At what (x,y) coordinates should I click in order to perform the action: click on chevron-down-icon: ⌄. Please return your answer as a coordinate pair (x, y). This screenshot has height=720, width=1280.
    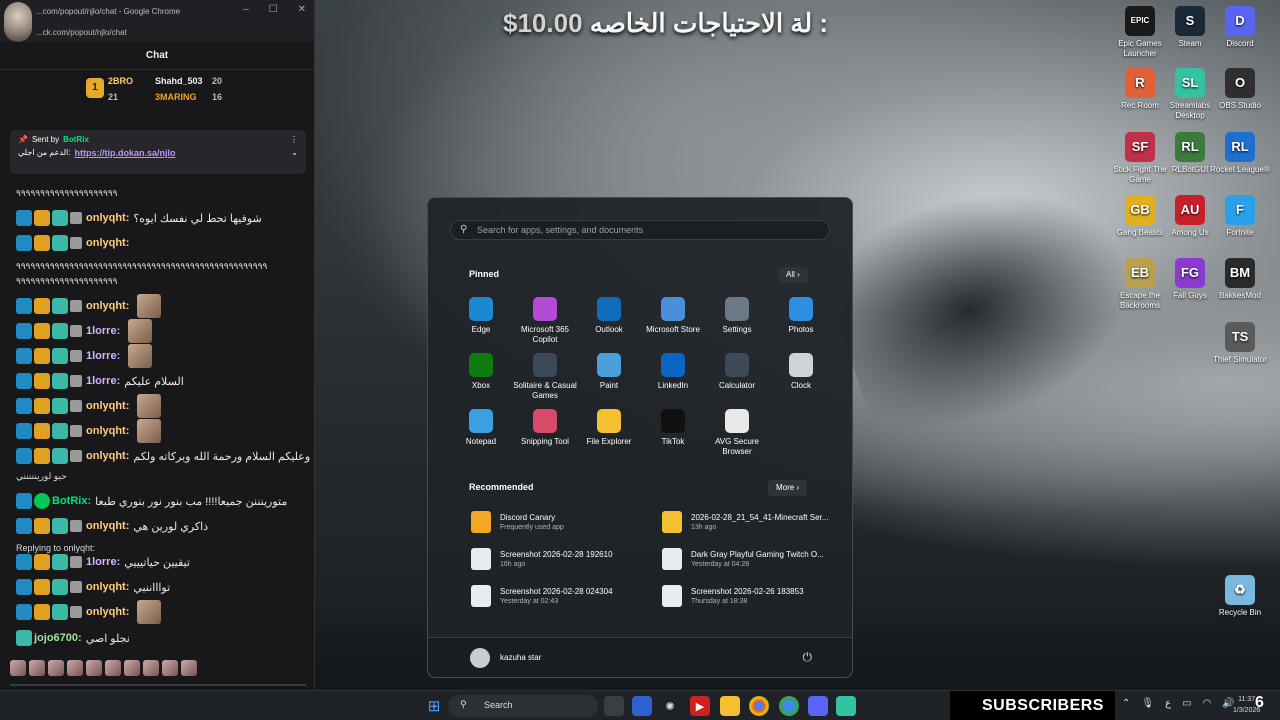
    Looking at the image, I should click on (294, 153).